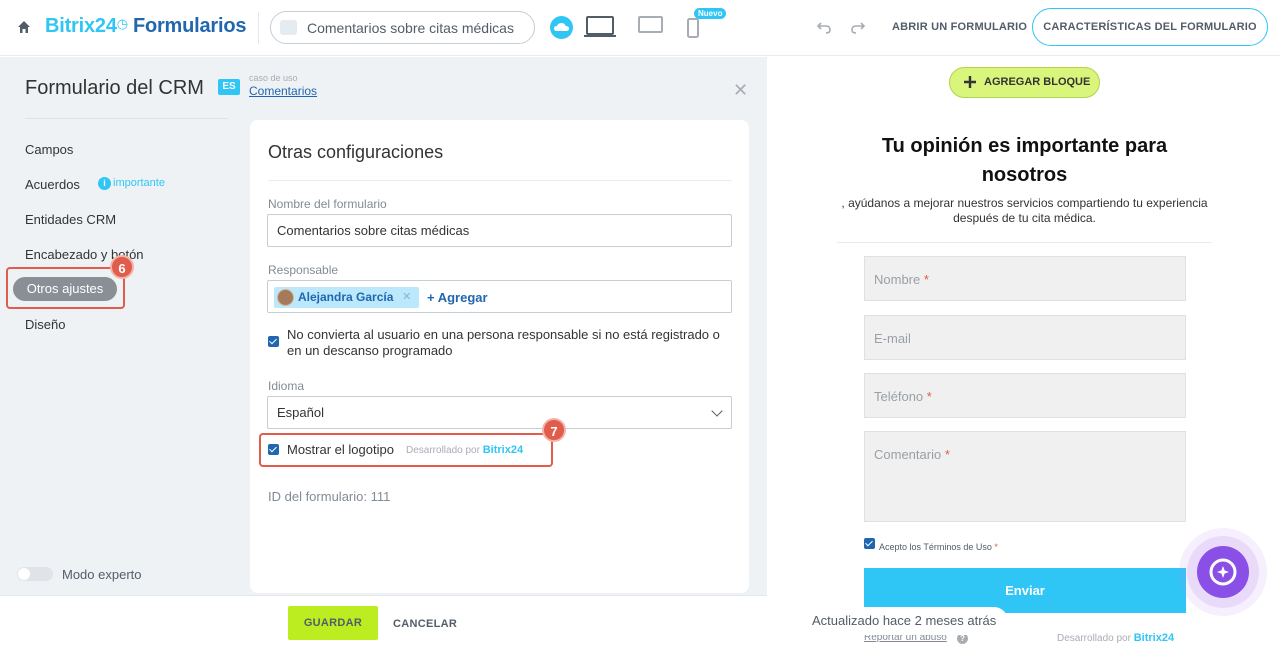 Image resolution: width=1280 pixels, height=648 pixels. I want to click on add-block-button: AGREGAR BLOQUE, so click(1024, 82).